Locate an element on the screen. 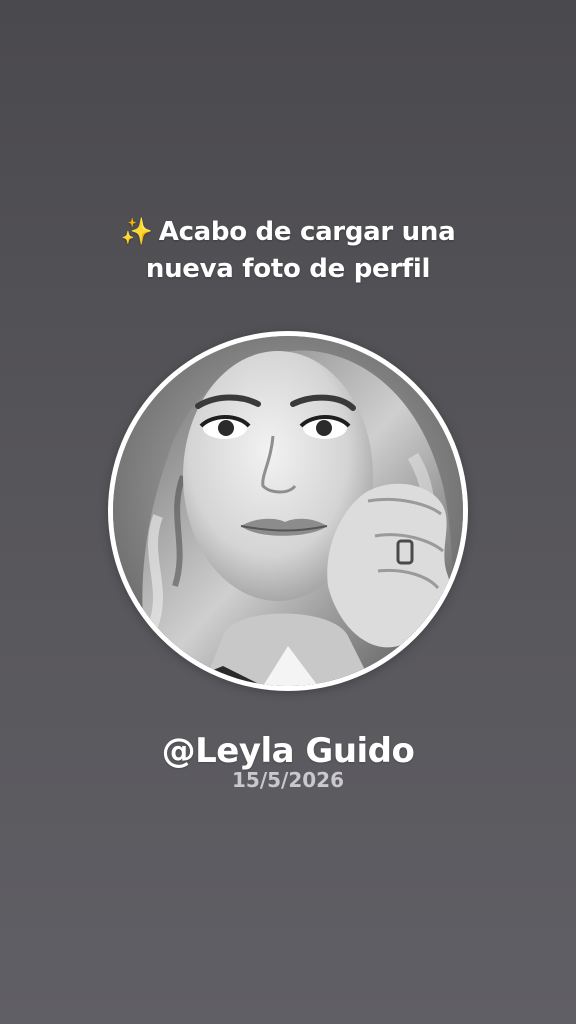 The width and height of the screenshot is (576, 1024). headline-line-1: ✨ Acabo de cargar una is located at coordinates (288, 232).